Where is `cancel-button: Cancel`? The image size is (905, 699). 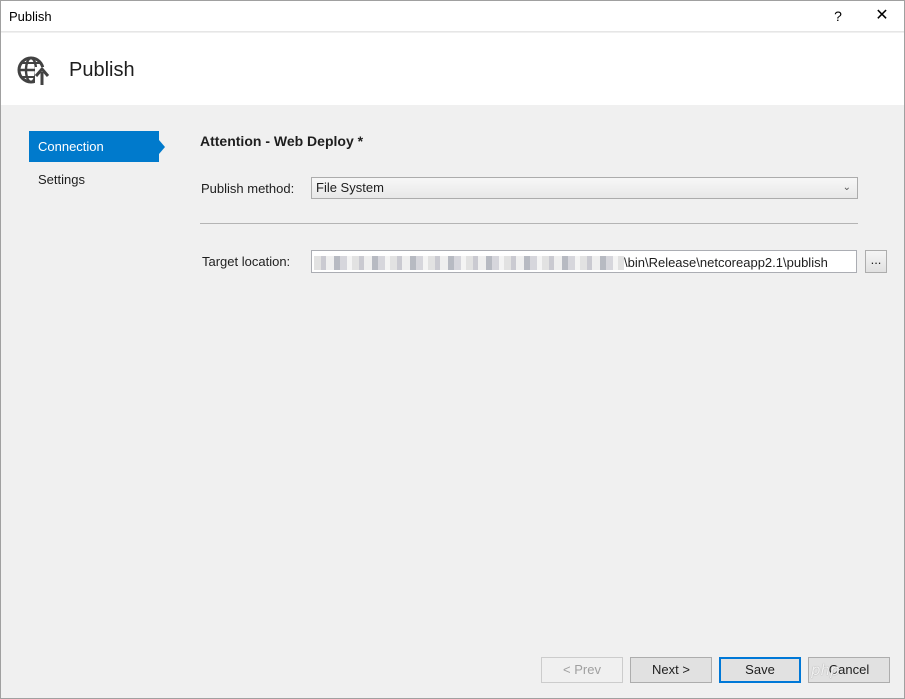 cancel-button: Cancel is located at coordinates (849, 670).